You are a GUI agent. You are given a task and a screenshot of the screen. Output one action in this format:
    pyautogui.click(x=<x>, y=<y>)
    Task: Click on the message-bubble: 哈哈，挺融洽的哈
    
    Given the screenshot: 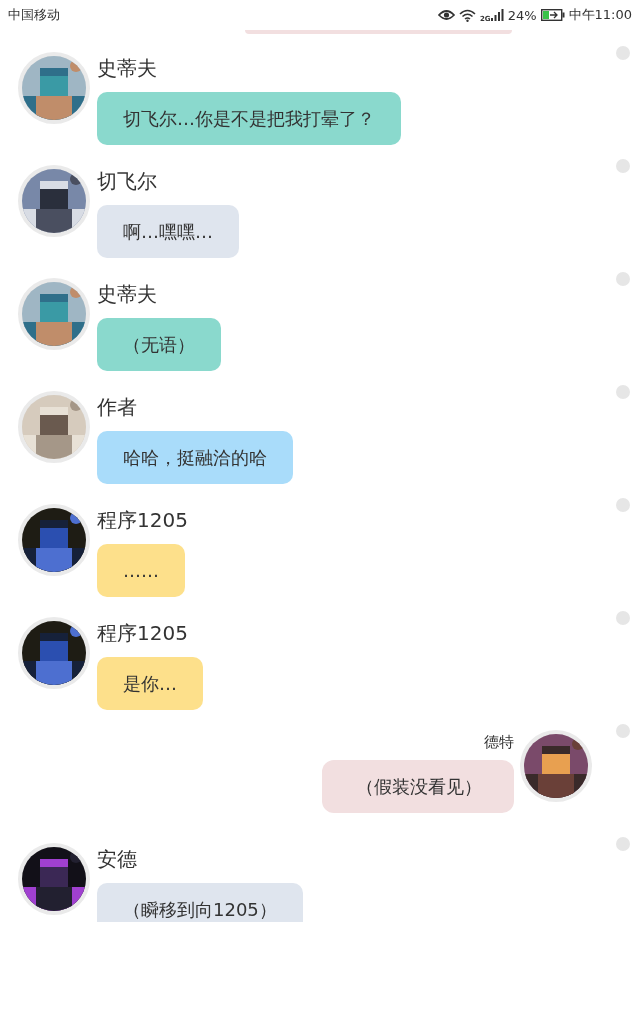 What is the action you would take?
    pyautogui.click(x=195, y=457)
    